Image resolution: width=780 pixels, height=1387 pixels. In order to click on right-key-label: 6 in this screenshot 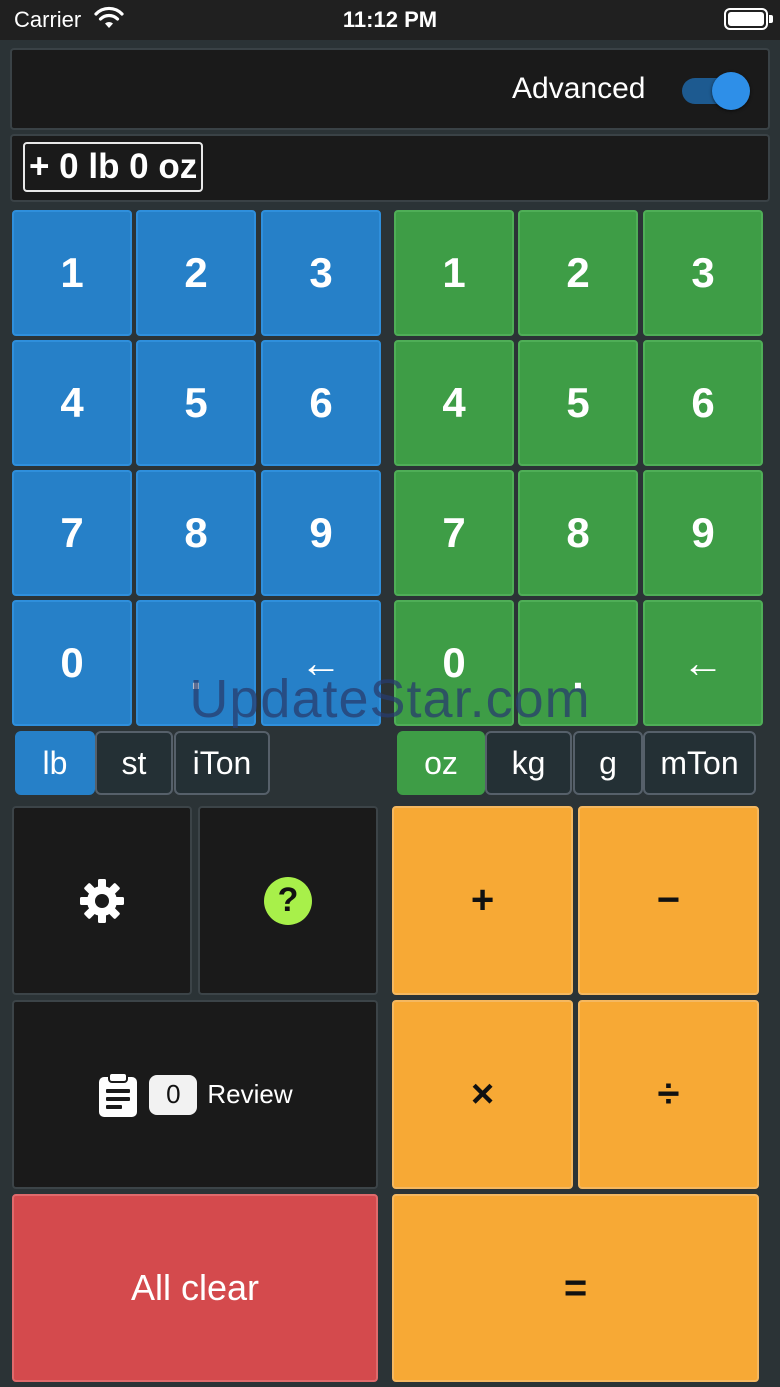, I will do `click(703, 402)`.